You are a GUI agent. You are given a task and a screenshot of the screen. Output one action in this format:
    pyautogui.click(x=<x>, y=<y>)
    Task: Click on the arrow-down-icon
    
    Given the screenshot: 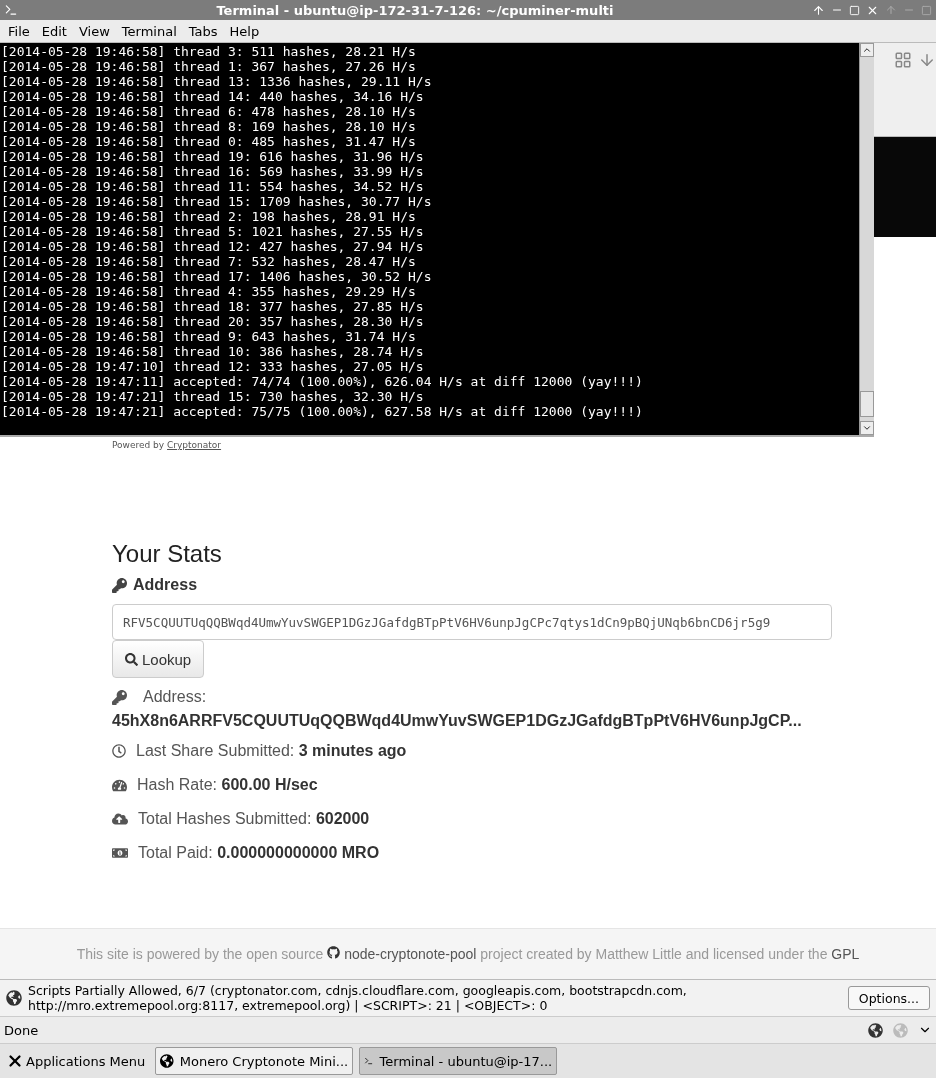 What is the action you would take?
    pyautogui.click(x=927, y=60)
    